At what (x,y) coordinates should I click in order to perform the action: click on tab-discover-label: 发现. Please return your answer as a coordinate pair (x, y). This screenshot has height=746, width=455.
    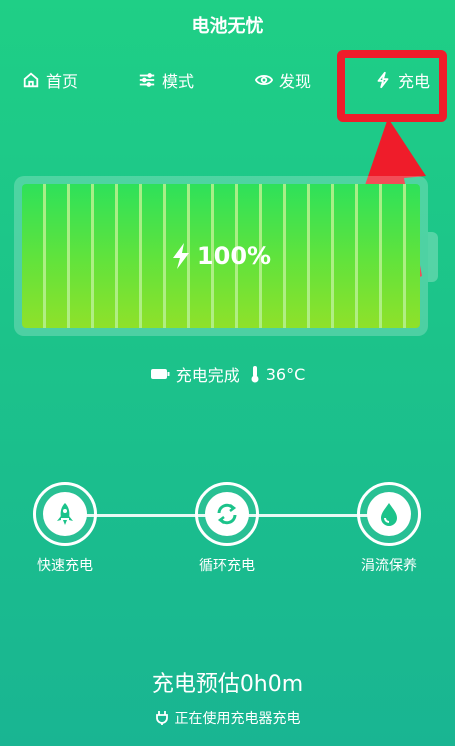
    Looking at the image, I should click on (295, 81).